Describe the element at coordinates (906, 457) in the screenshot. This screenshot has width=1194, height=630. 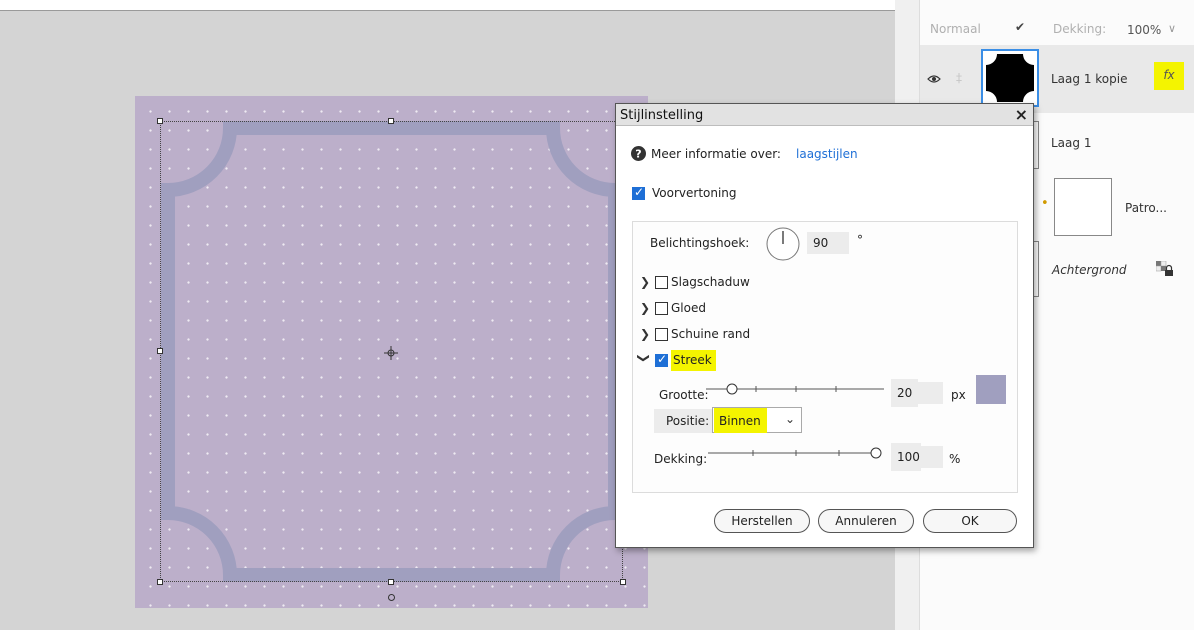
I see `opacity-input: 100` at that location.